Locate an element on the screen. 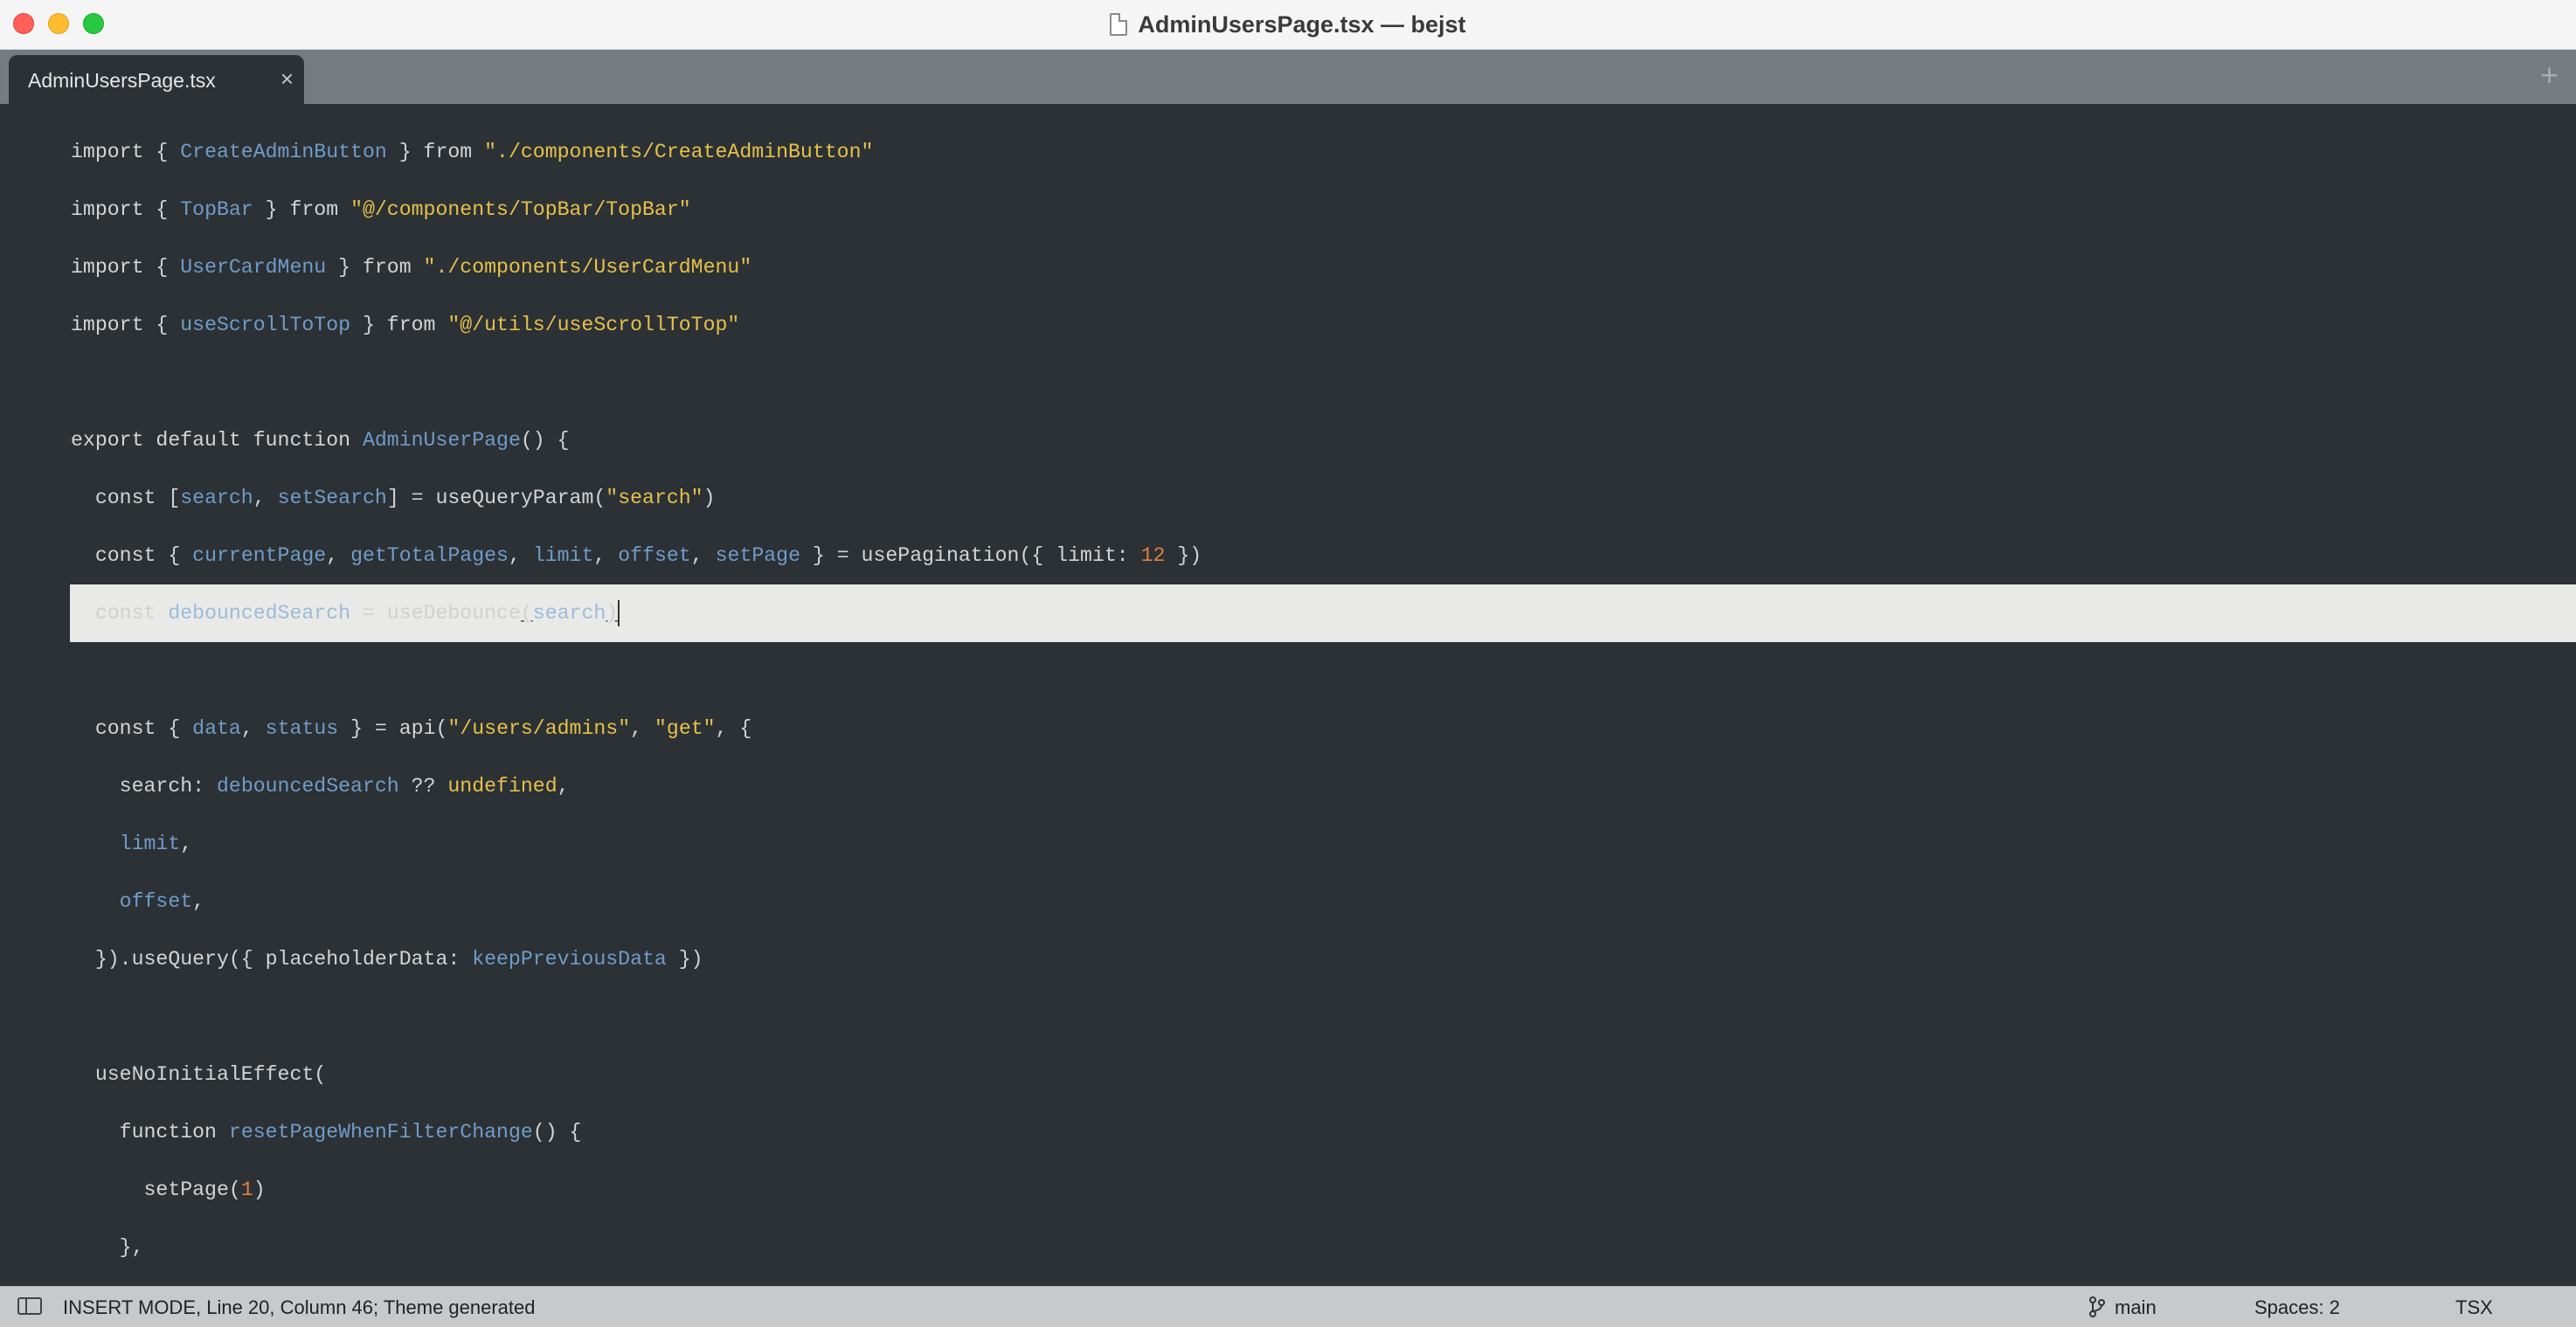 The height and width of the screenshot is (1327, 2576). code-token: limit is located at coordinates (150, 844).